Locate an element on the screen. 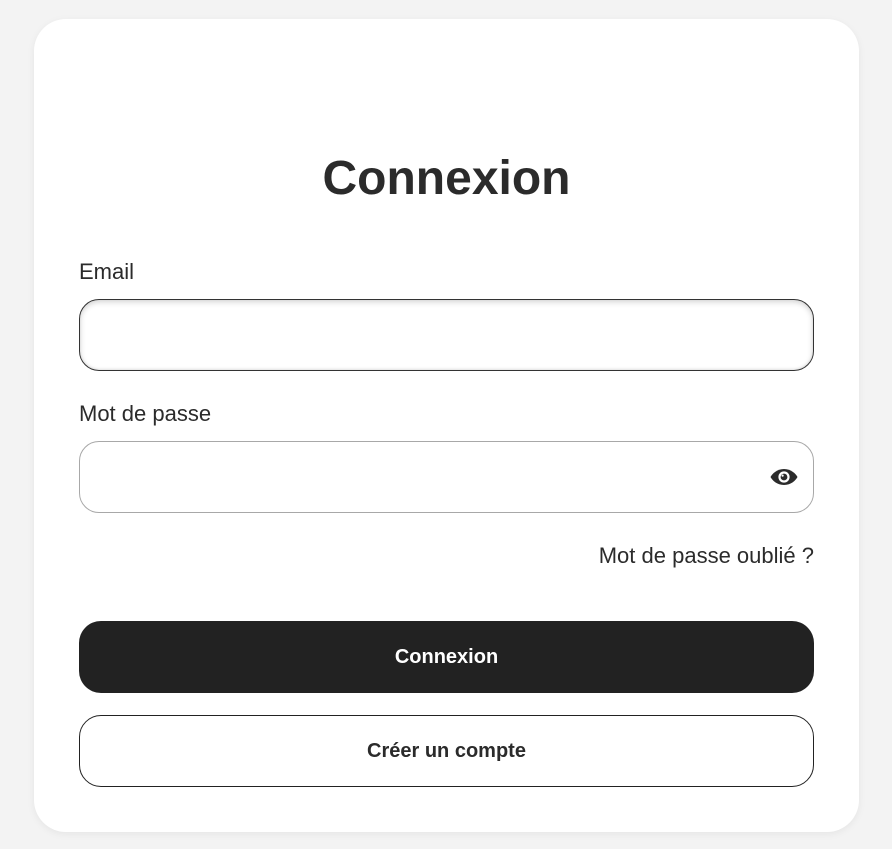 Image resolution: width=892 pixels, height=849 pixels. login-button: Connexion is located at coordinates (446, 657).